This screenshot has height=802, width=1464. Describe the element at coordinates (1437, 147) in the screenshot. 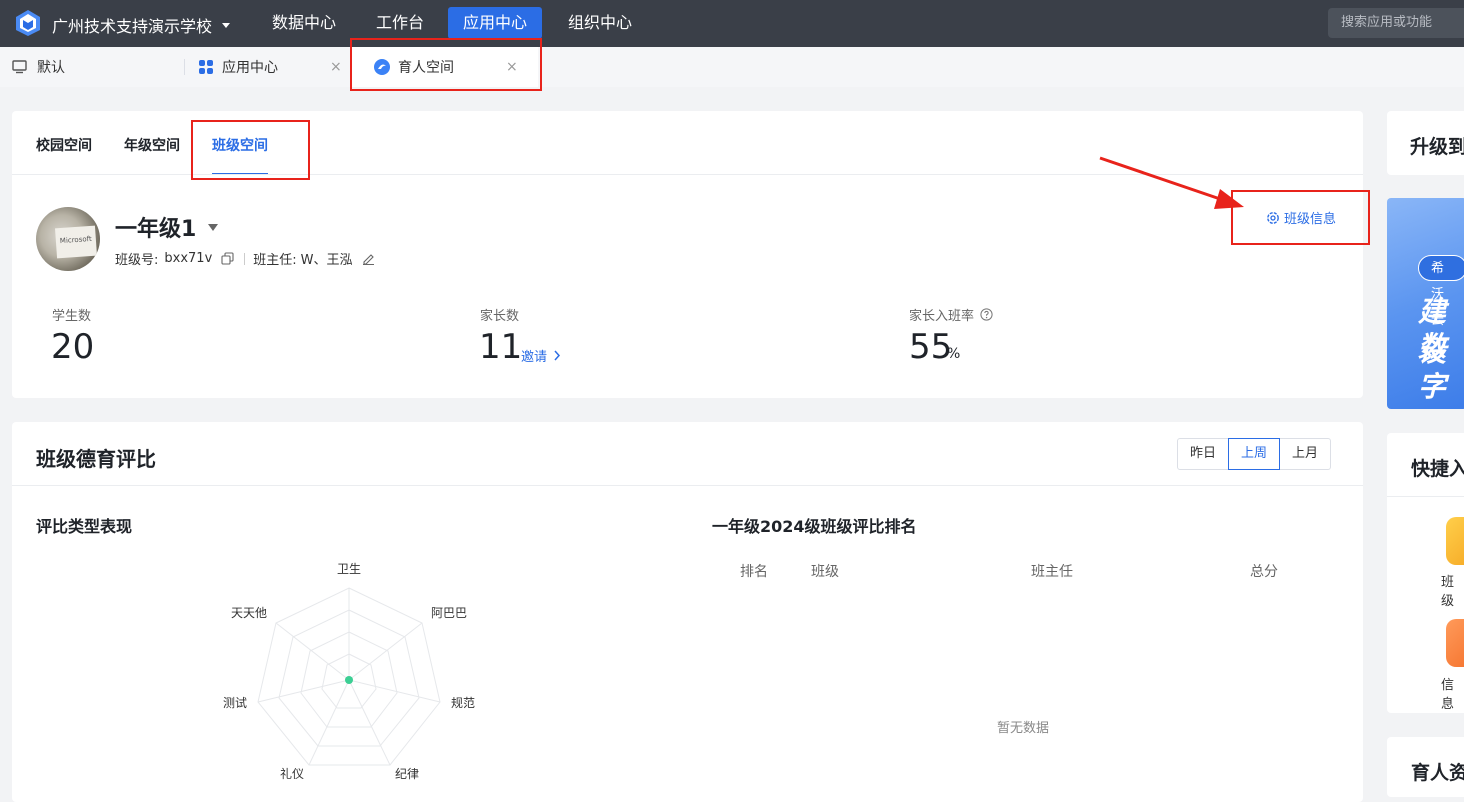

I see `upgrade-title: 升级到` at that location.